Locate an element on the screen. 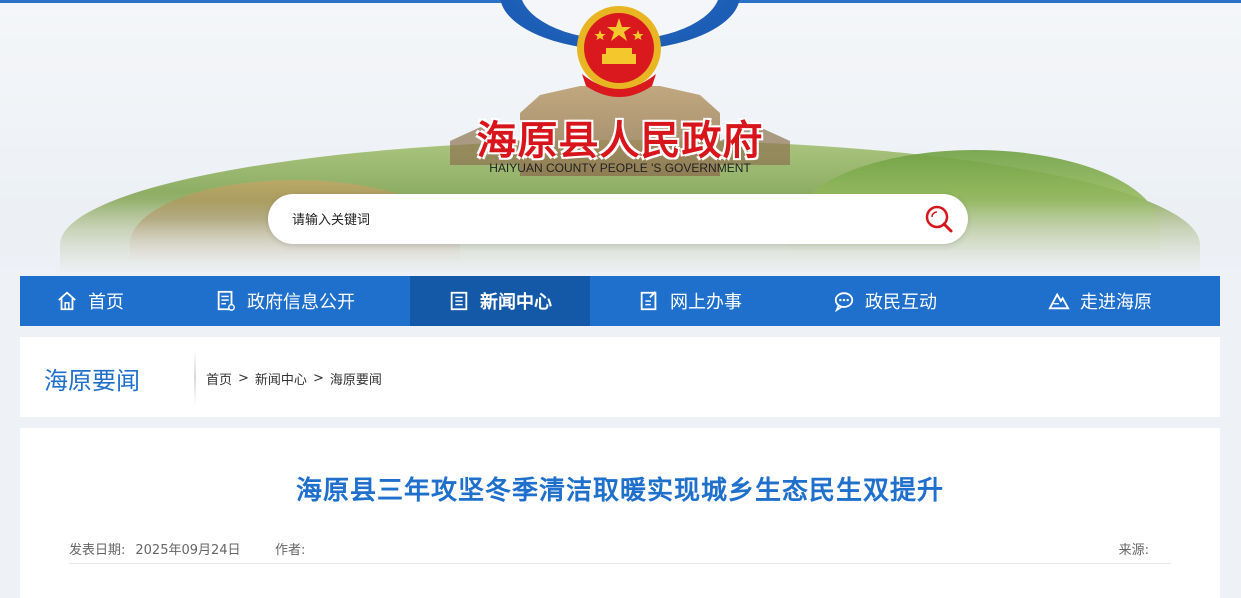 Image resolution: width=1241 pixels, height=598 pixels. nav-item-label: 新闻中心 is located at coordinates (516, 302).